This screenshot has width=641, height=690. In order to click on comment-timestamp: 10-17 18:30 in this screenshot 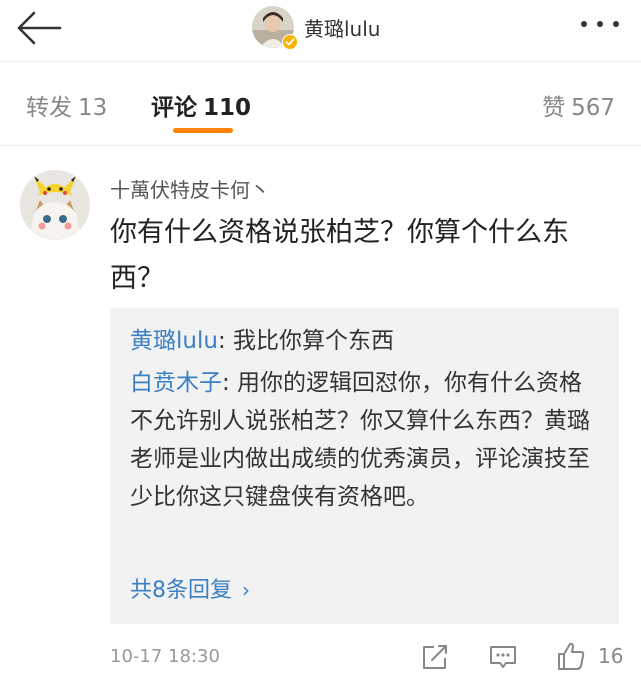, I will do `click(165, 656)`.